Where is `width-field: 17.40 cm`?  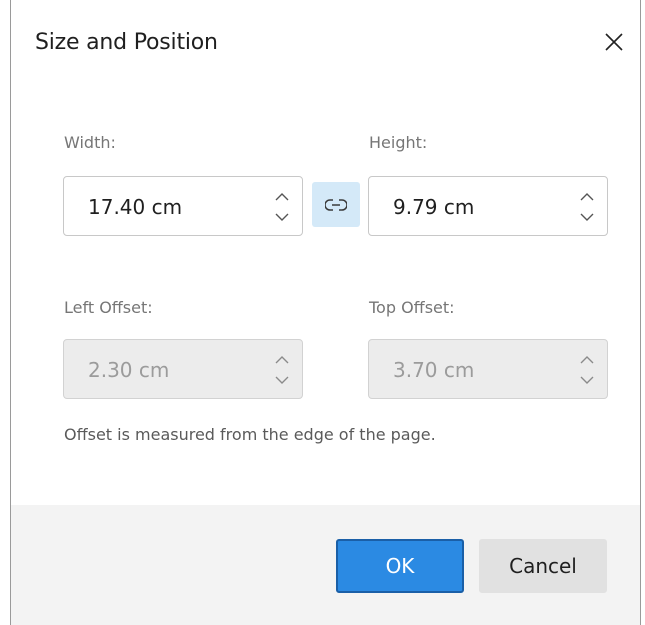
width-field: 17.40 cm is located at coordinates (183, 206).